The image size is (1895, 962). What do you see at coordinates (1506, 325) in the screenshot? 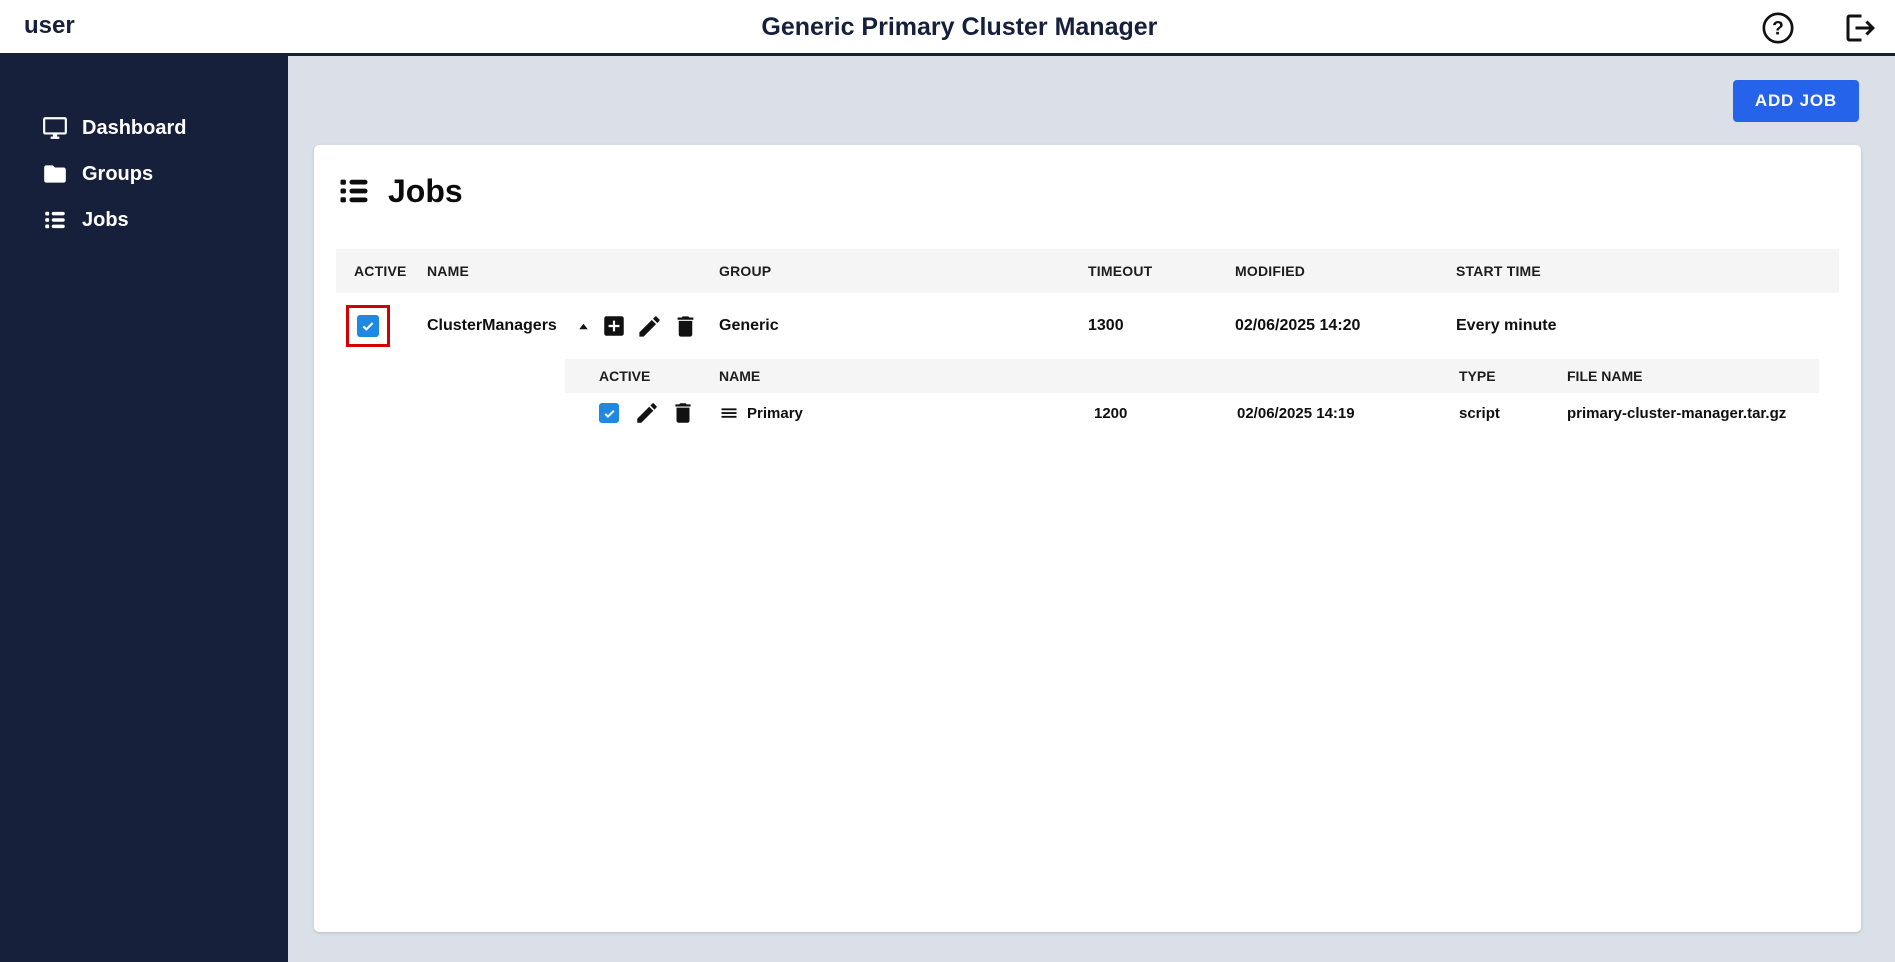
I see `job-start-time: Every minute` at bounding box center [1506, 325].